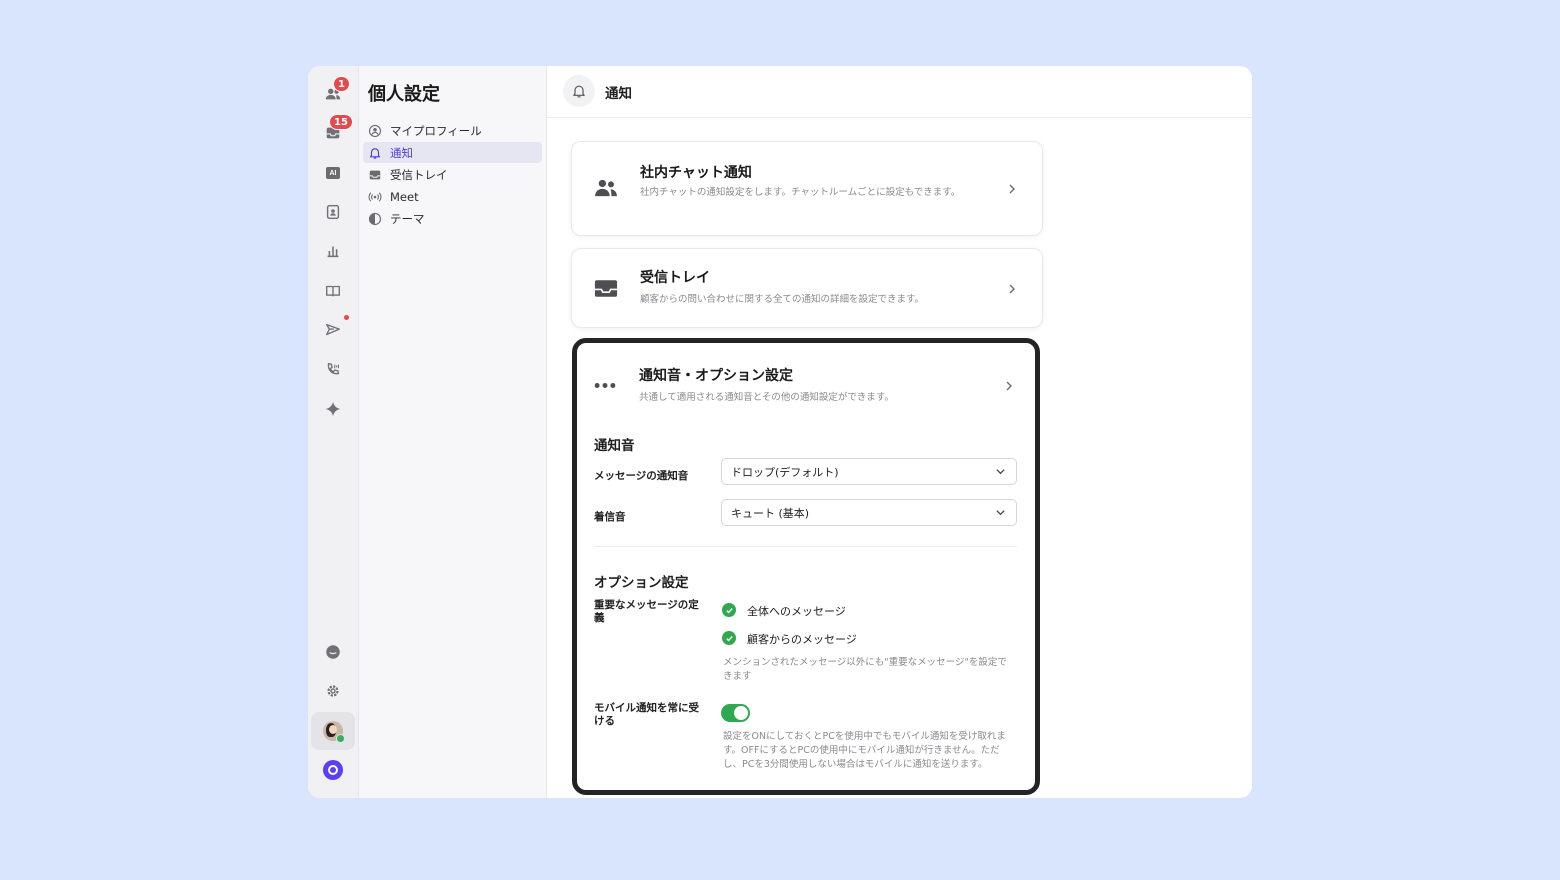 The image size is (1560, 880). Describe the element at coordinates (404, 94) in the screenshot. I see `settings-title: 個人設定` at that location.